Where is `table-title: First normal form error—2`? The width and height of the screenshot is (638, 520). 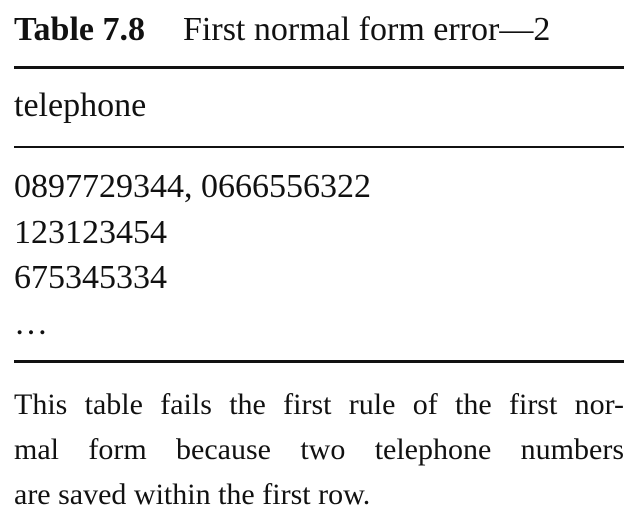
table-title: First normal form error—2 is located at coordinates (367, 29).